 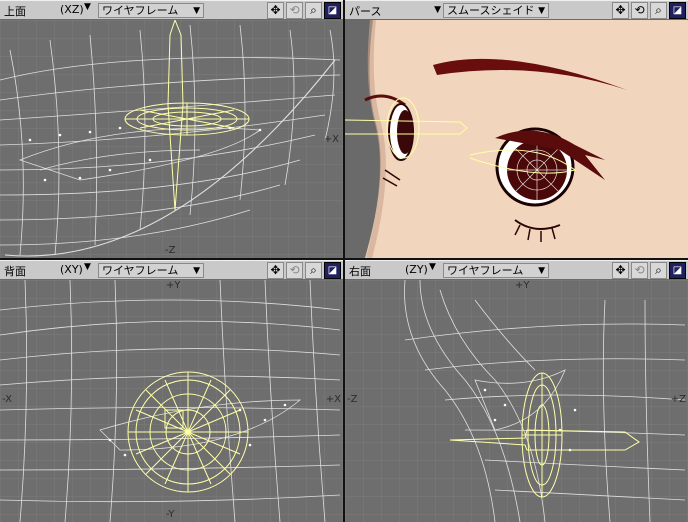 I want to click on viewport-header: 背面 (XY) ▼ ワイヤフレーム ▼ ✥ ⟲ ⌕ ◪, so click(x=171, y=270).